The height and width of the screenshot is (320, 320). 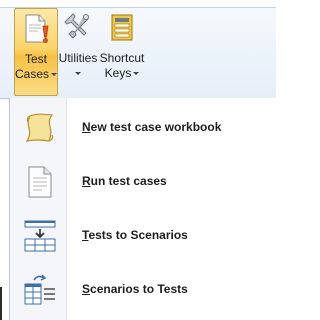 What do you see at coordinates (40, 236) in the screenshot?
I see `tests-to-scenarios-icon` at bounding box center [40, 236].